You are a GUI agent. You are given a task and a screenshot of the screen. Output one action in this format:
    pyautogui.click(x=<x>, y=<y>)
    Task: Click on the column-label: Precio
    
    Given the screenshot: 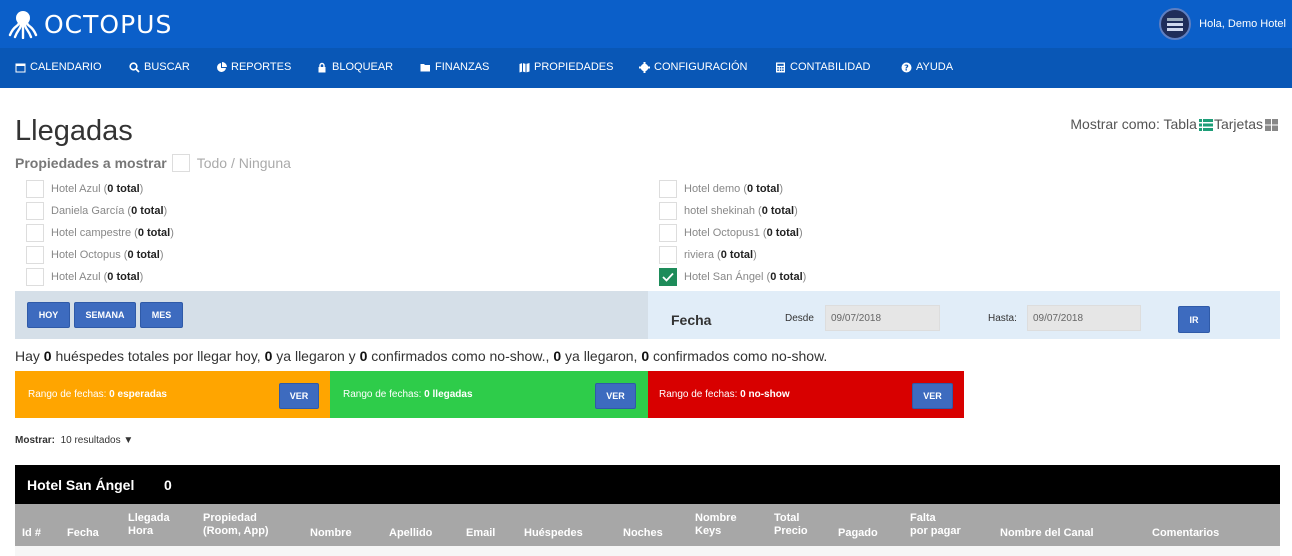 What is the action you would take?
    pyautogui.click(x=791, y=531)
    